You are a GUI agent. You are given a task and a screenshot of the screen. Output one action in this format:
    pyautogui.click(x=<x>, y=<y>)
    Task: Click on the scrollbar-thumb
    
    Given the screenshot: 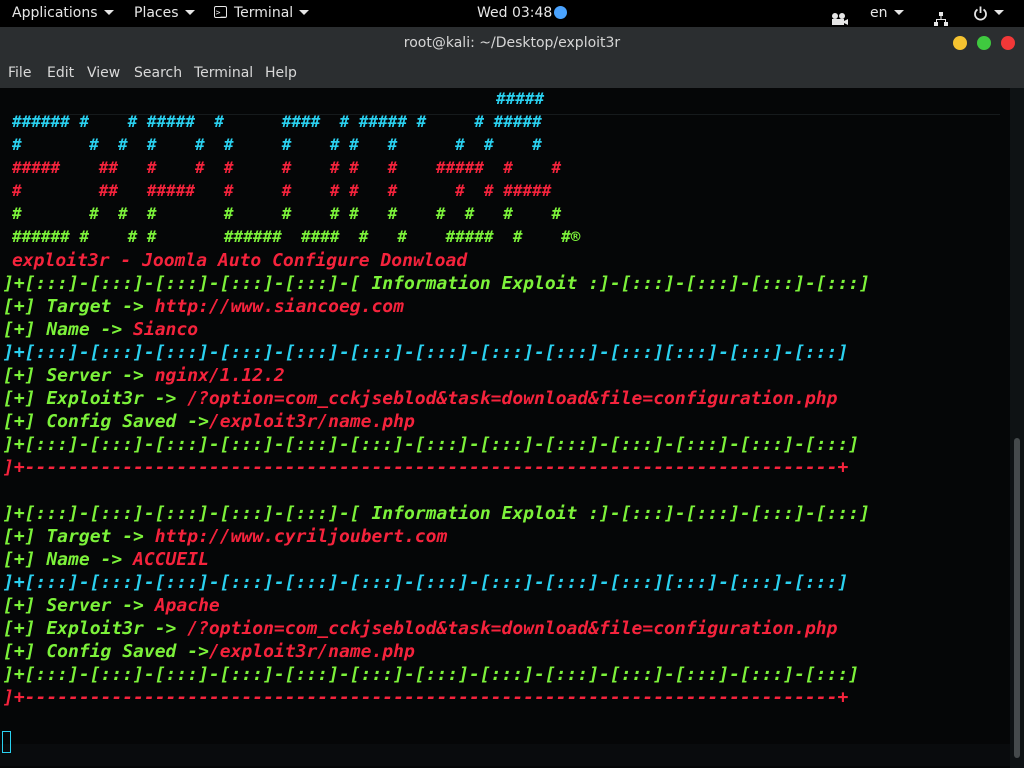 What is the action you would take?
    pyautogui.click(x=1017, y=598)
    